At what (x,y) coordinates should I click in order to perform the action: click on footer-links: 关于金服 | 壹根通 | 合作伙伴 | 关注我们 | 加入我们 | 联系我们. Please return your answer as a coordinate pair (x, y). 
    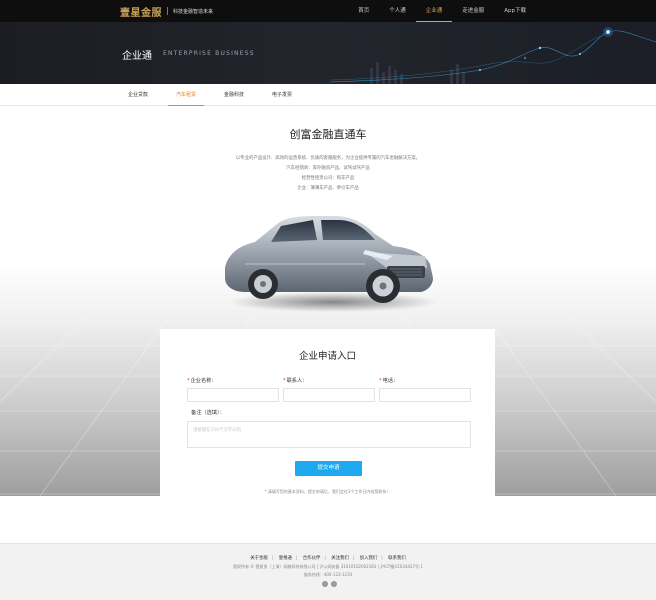
    Looking at the image, I should click on (328, 558).